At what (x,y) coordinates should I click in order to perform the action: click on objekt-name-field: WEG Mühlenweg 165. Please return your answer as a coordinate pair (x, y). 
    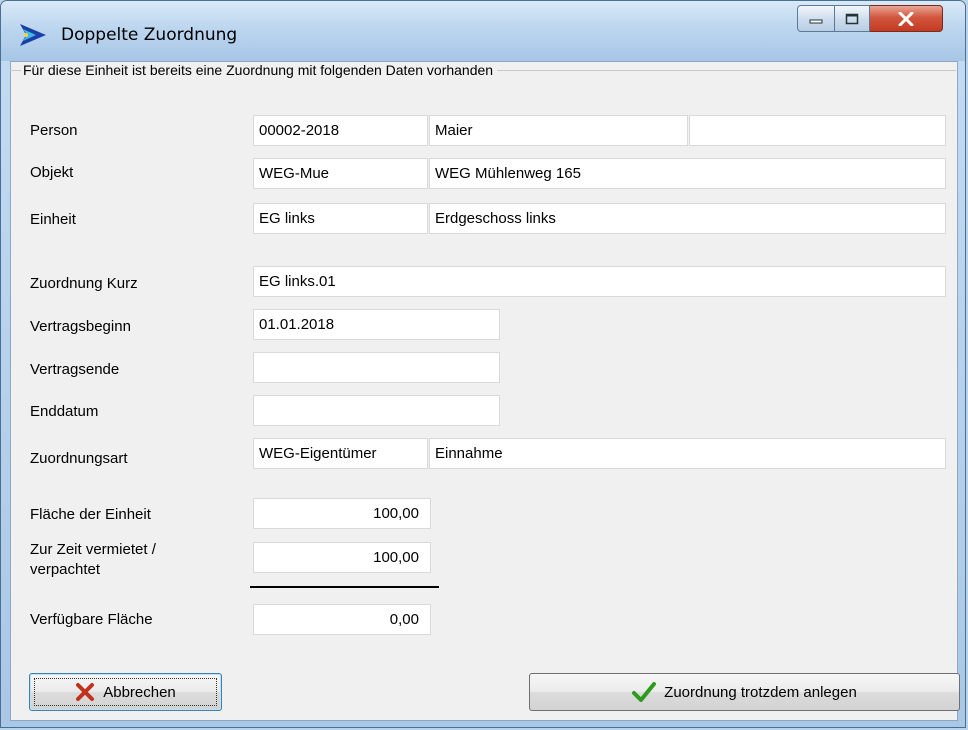
    Looking at the image, I should click on (687, 173).